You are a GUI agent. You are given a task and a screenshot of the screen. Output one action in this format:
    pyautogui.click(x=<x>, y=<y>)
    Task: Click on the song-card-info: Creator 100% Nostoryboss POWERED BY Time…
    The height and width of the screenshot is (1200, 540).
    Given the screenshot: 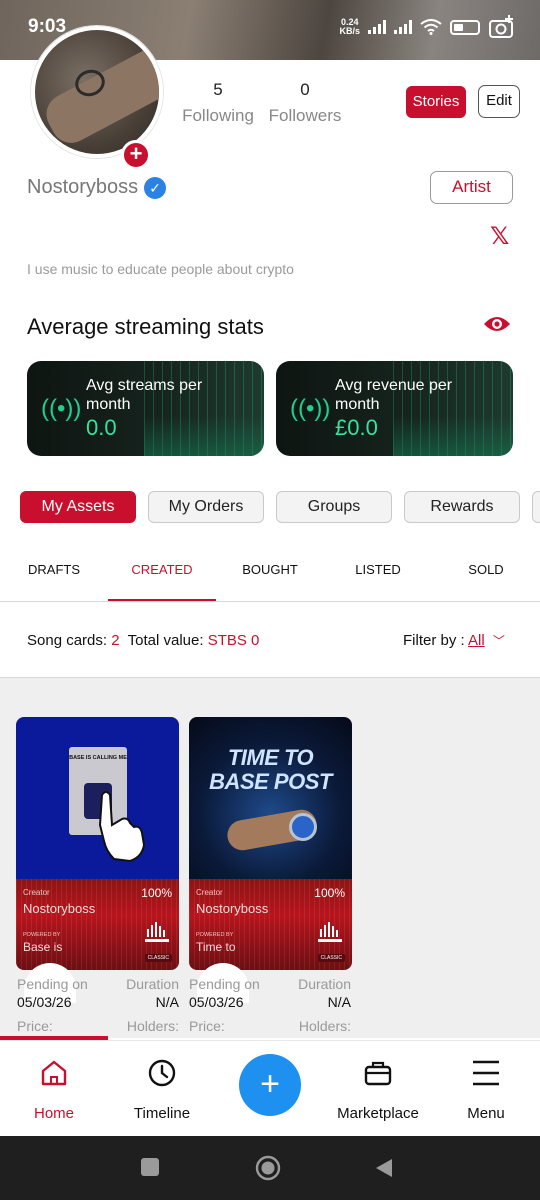 What is the action you would take?
    pyautogui.click(x=270, y=924)
    